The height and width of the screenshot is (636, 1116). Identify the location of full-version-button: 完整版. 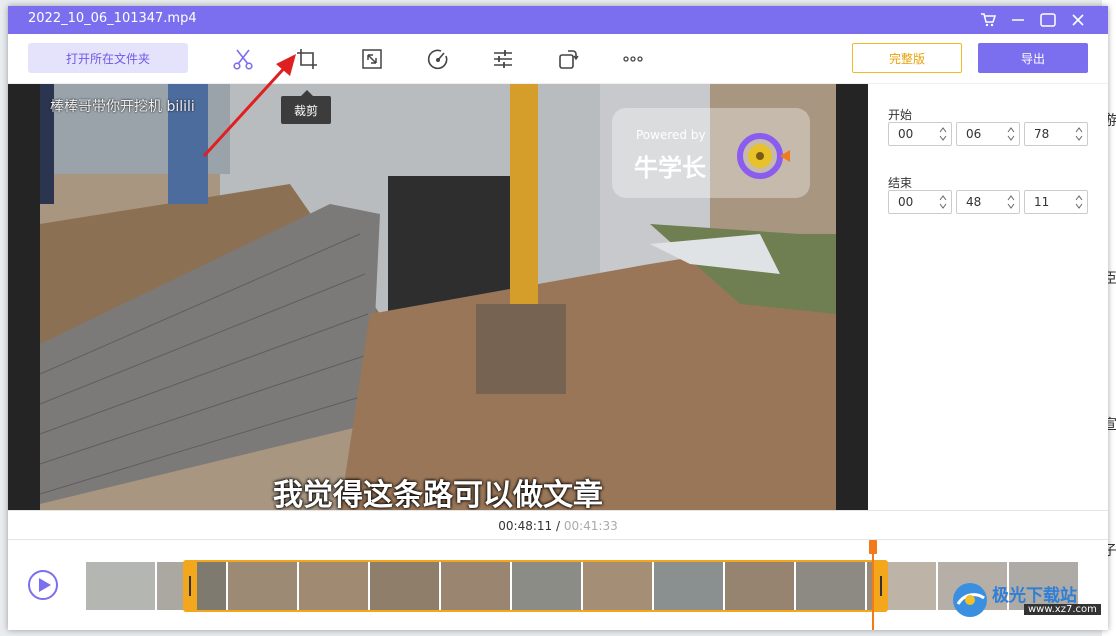
(907, 58).